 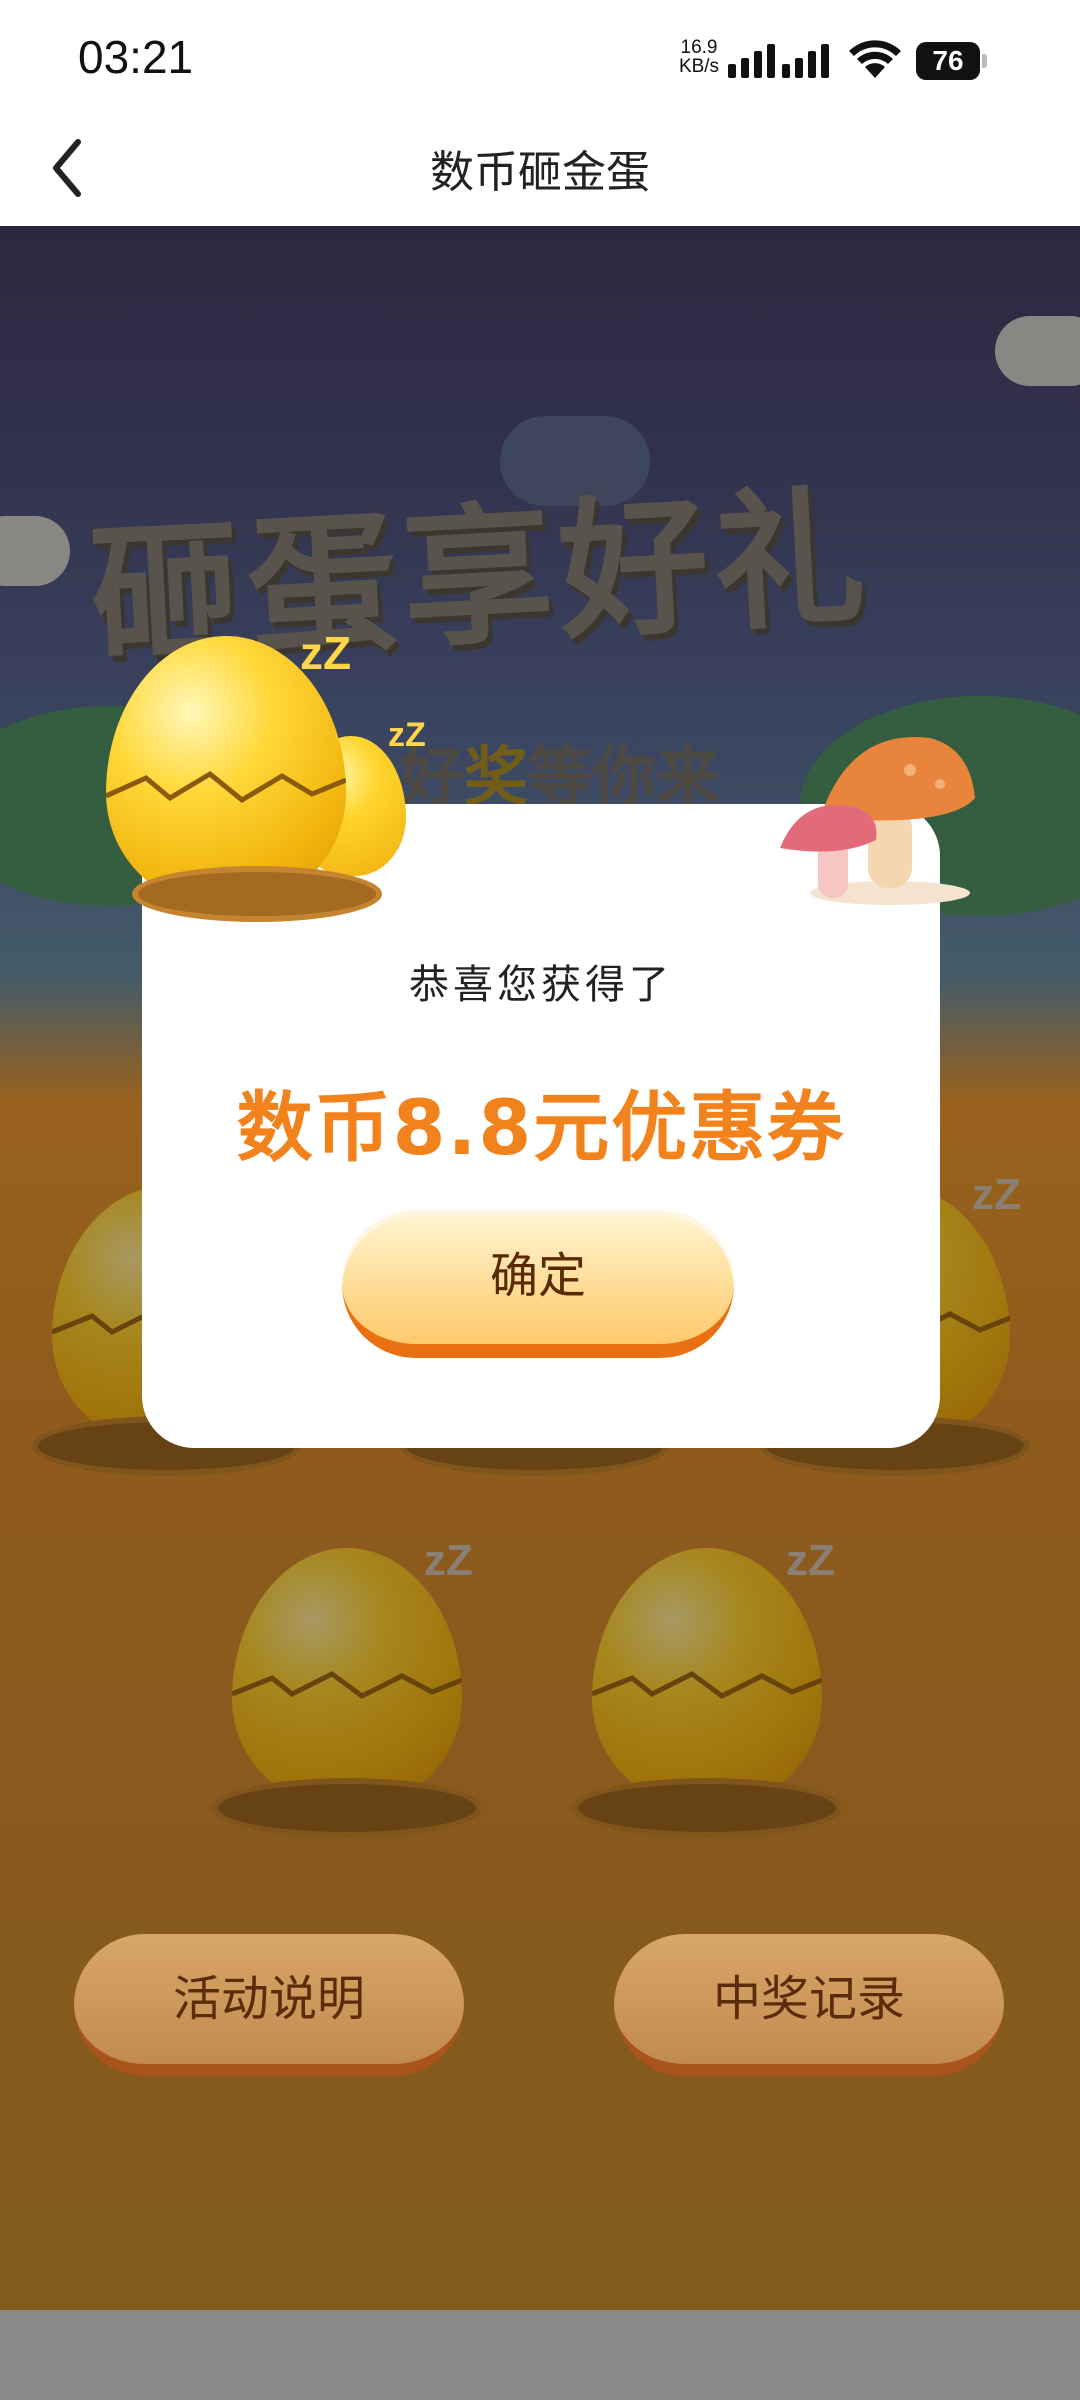 What do you see at coordinates (809, 2005) in the screenshot?
I see `prize-records-button: 中奖记录` at bounding box center [809, 2005].